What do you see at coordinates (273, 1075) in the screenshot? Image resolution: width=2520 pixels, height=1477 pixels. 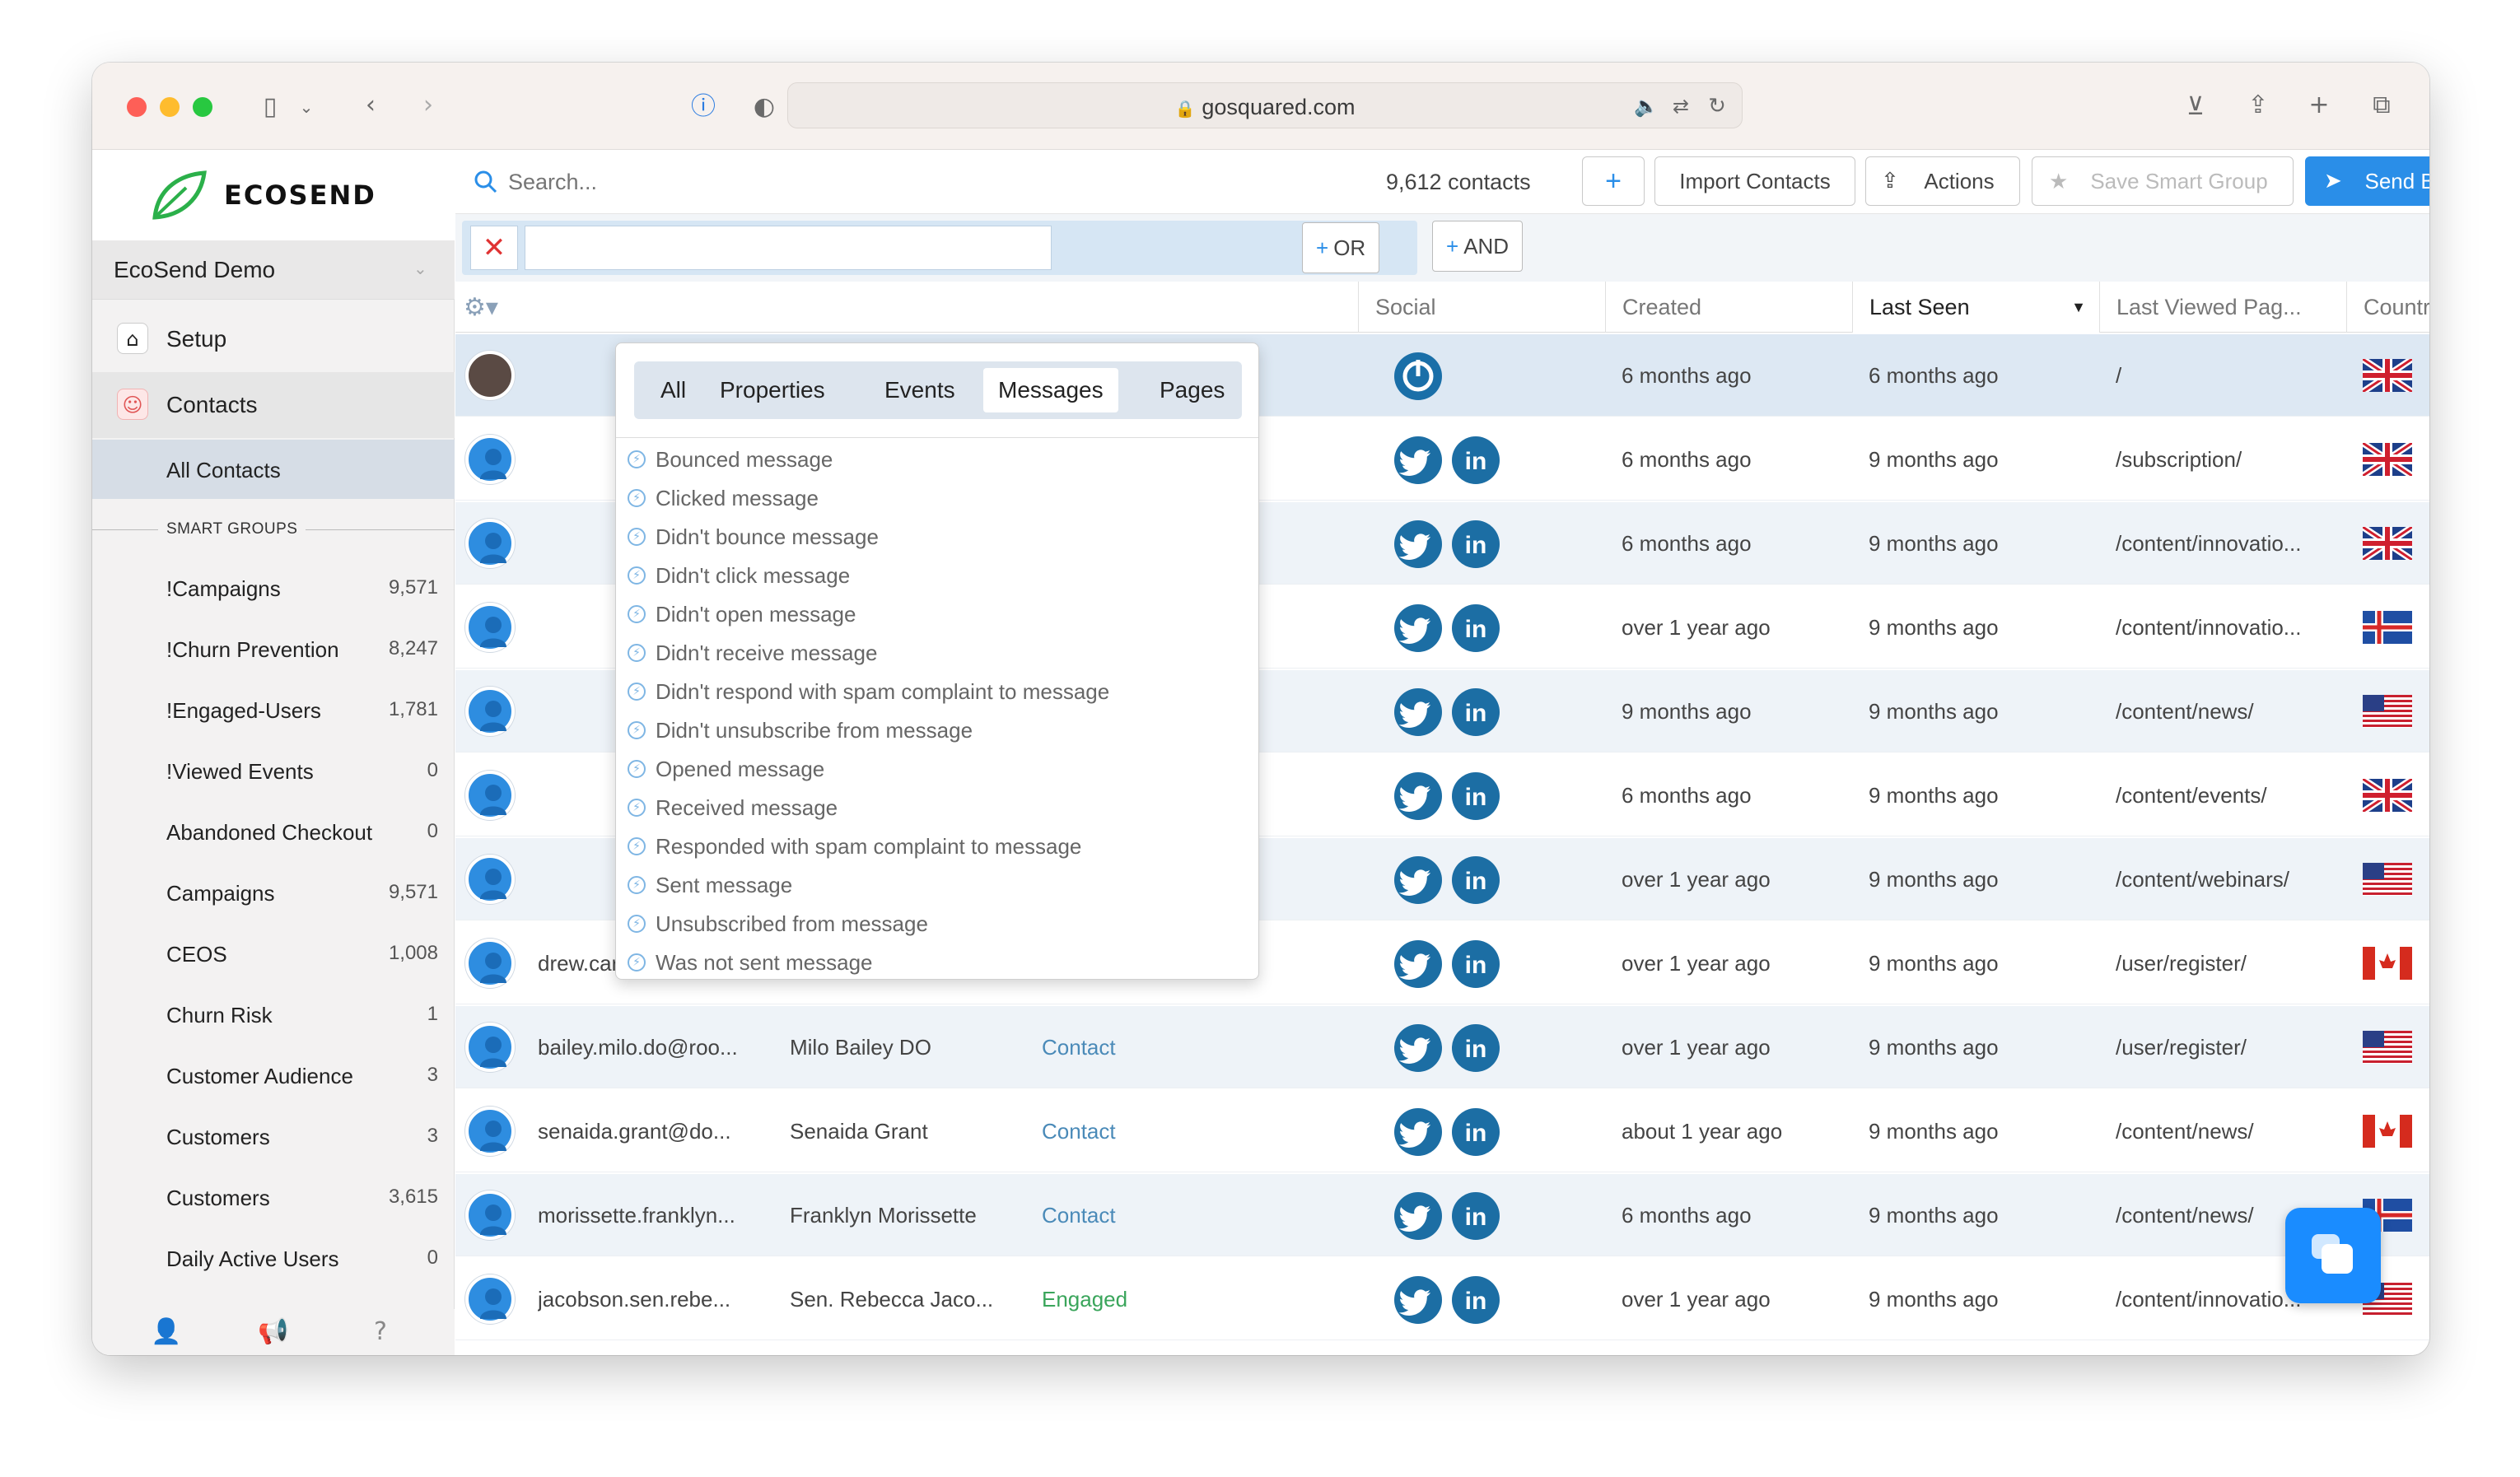 I see `smart-group-item: Customer Audience 3` at bounding box center [273, 1075].